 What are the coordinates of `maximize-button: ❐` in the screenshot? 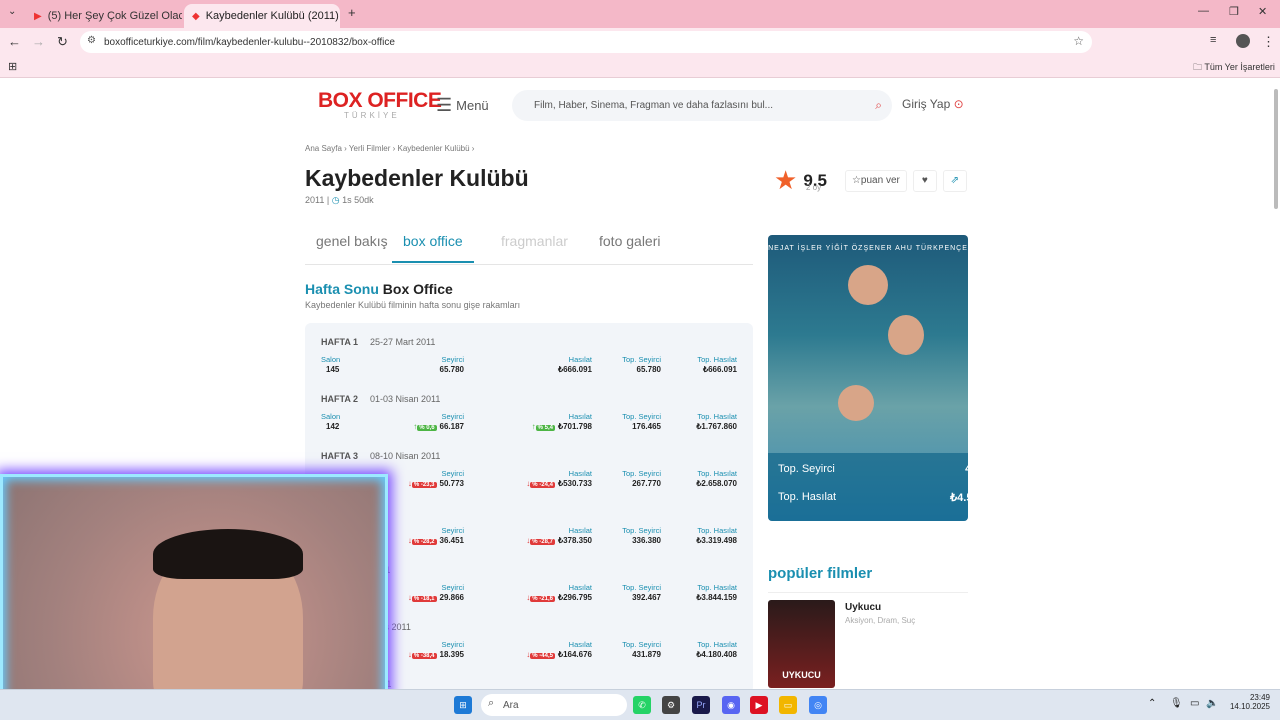 It's located at (1234, 11).